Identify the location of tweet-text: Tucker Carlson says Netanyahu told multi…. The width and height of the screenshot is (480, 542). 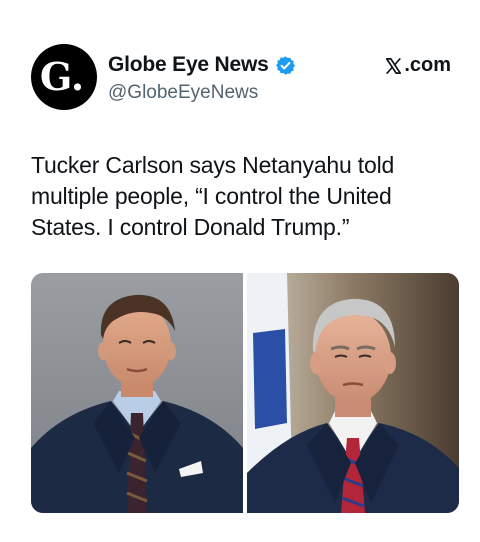
(213, 196).